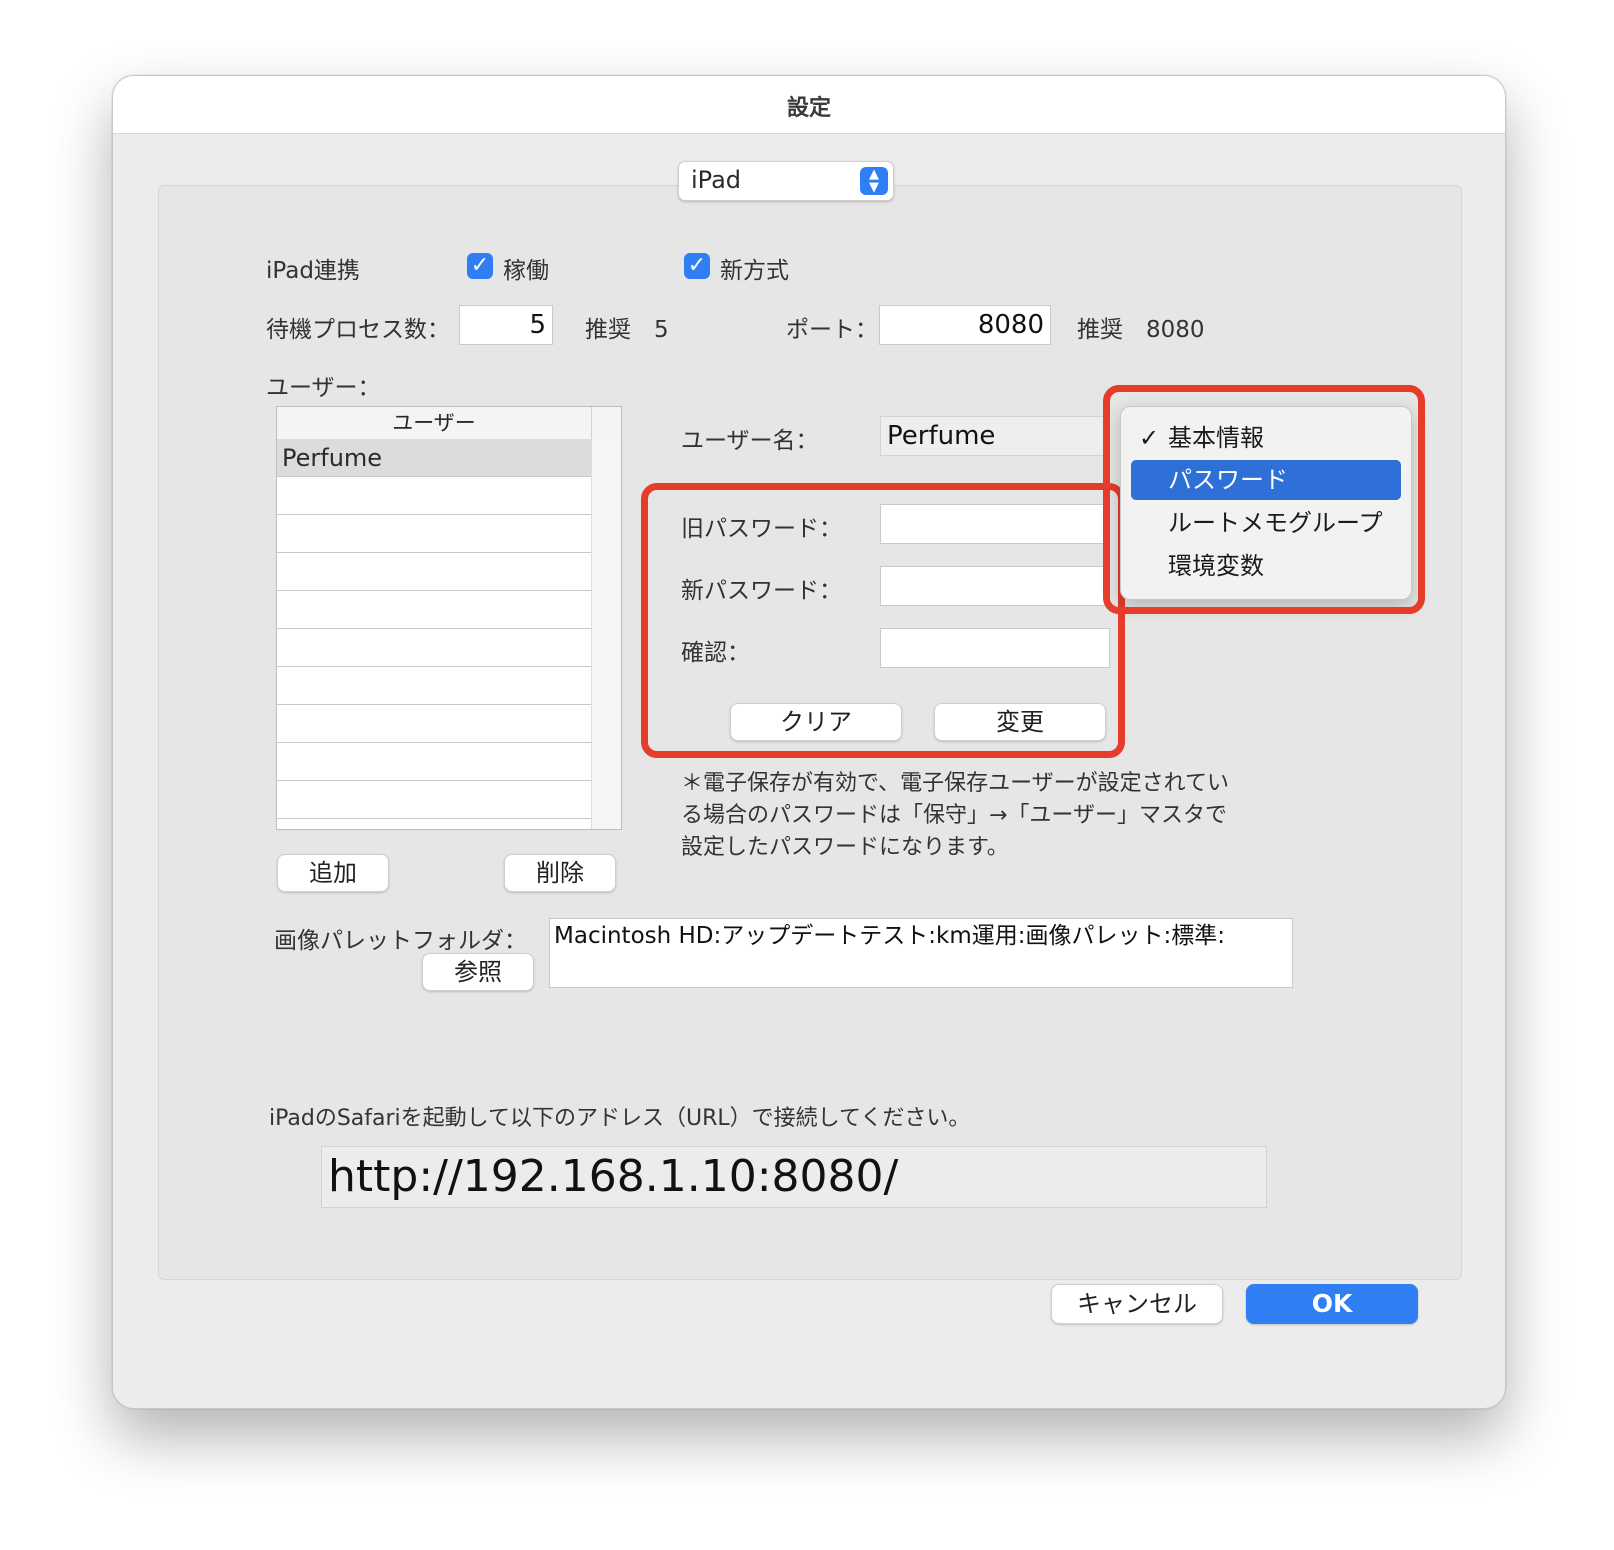 Image resolution: width=1614 pixels, height=1550 pixels. Describe the element at coordinates (794, 1177) in the screenshot. I see `url-field: http://192.168.1.10:8080/` at that location.